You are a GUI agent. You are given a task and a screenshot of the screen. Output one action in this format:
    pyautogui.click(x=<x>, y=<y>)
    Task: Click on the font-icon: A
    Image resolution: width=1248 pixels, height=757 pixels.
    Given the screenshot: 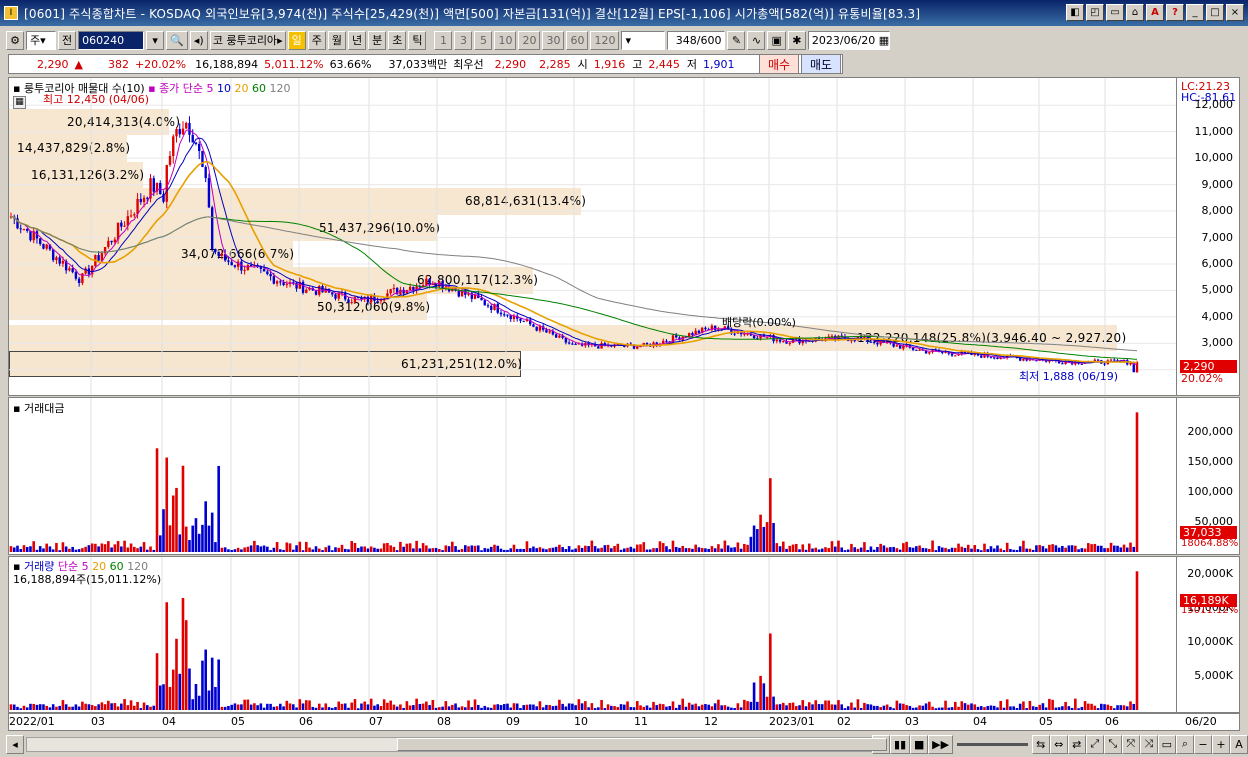 What is the action you would take?
    pyautogui.click(x=1155, y=12)
    